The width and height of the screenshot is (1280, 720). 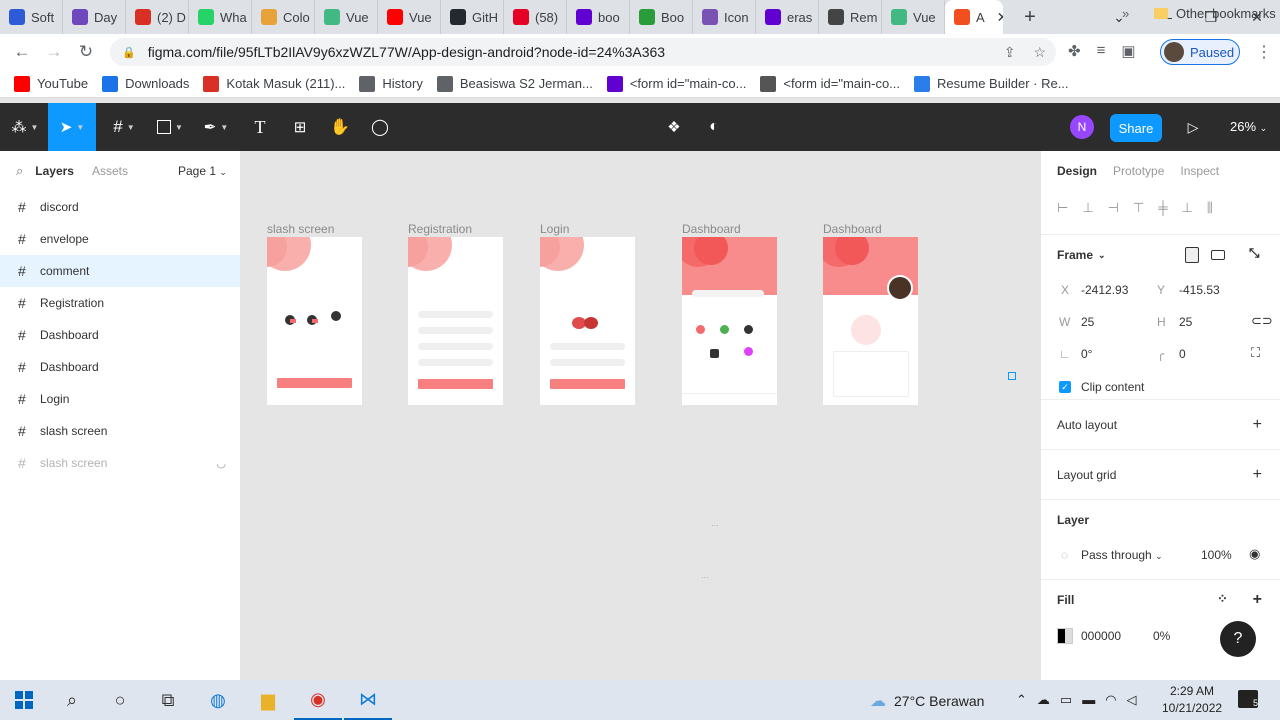 I want to click on constrain-proportions-icon: ⊂⊃, so click(x=1262, y=321).